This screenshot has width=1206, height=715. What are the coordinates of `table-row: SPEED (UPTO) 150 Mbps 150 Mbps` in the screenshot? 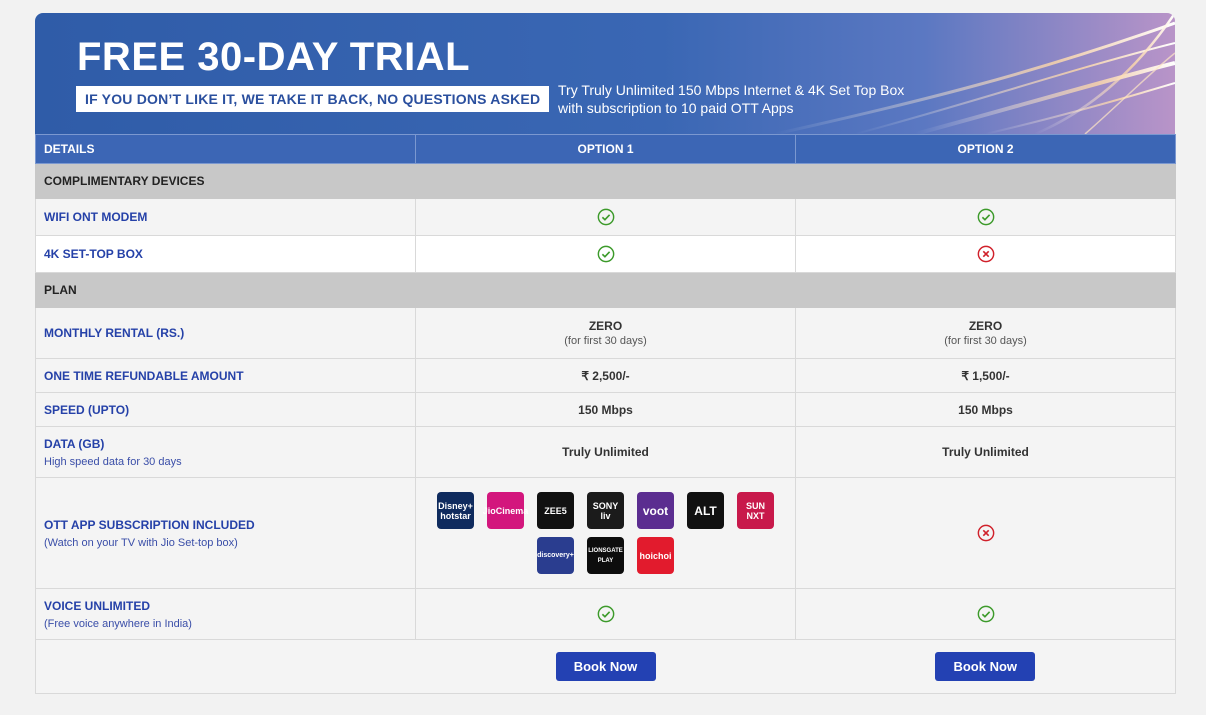 It's located at (605, 409).